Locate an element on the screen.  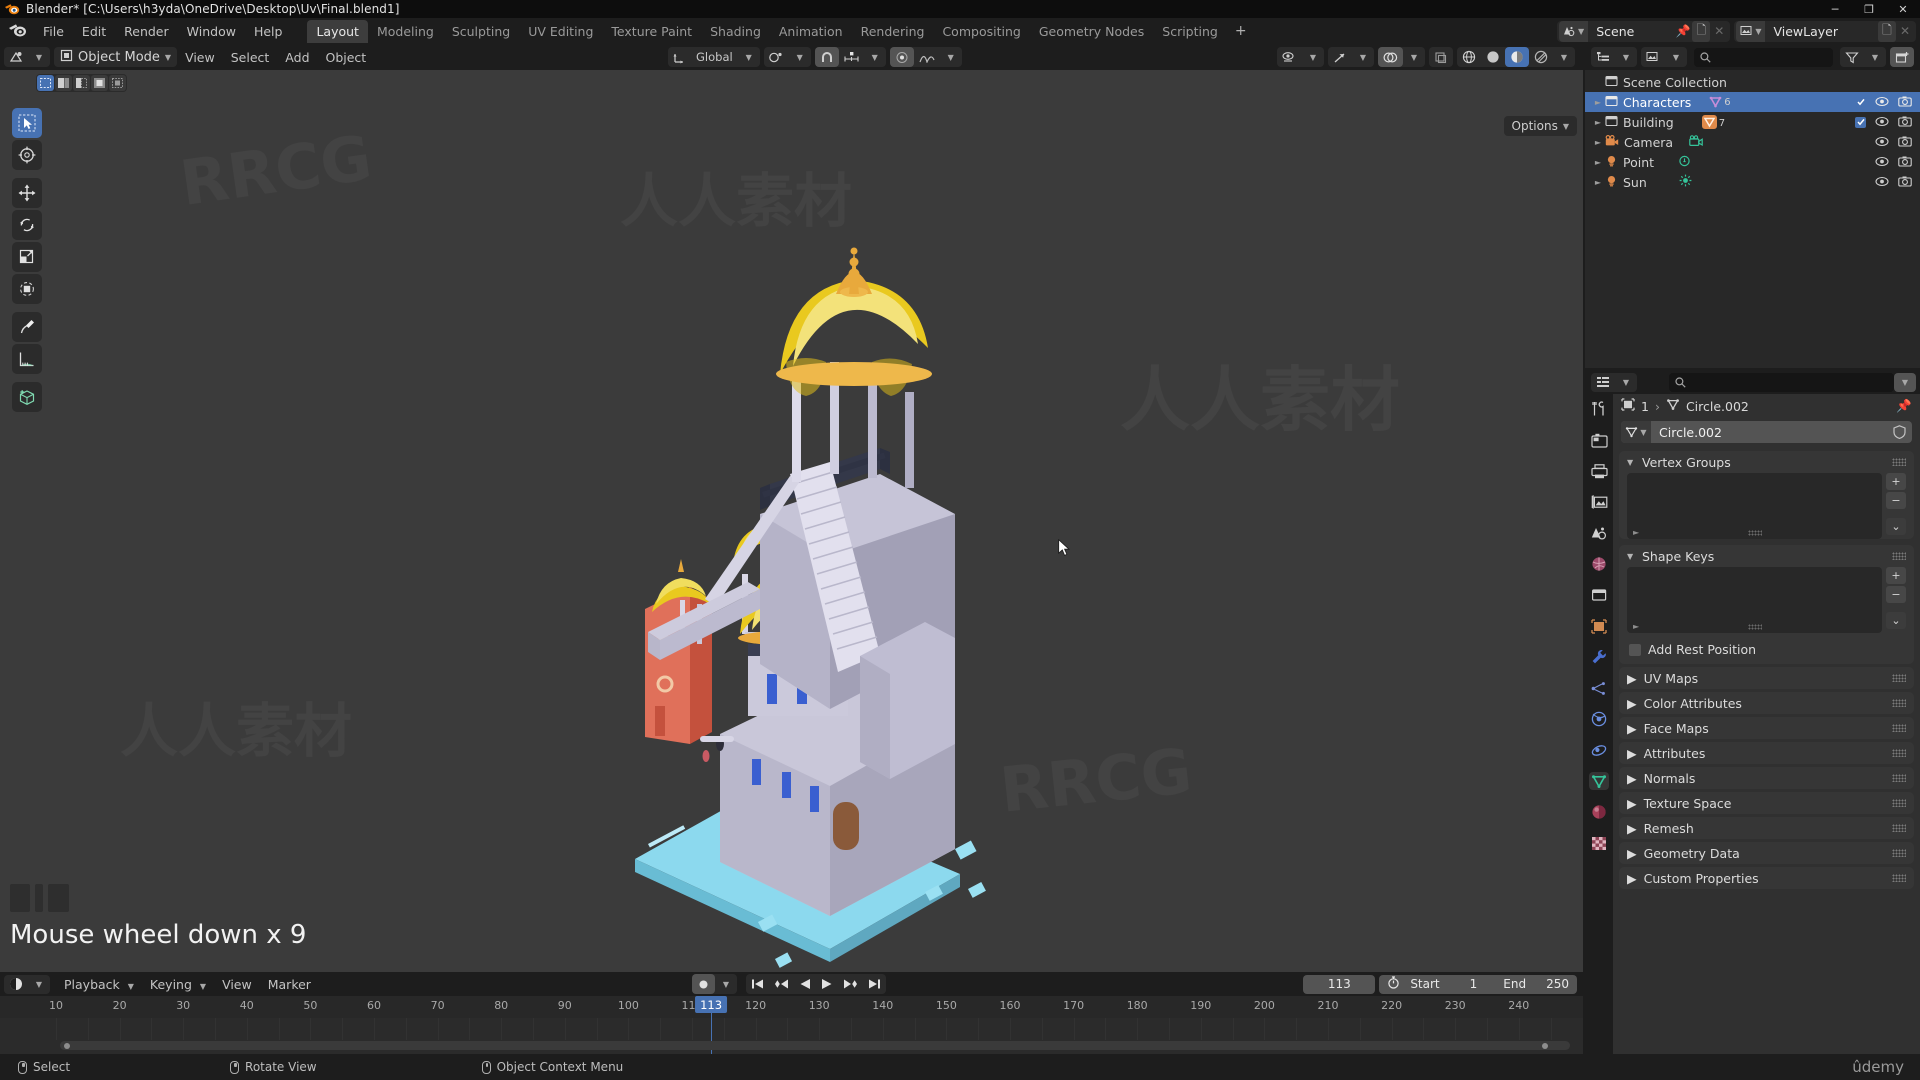
pivot-icon is located at coordinates (776, 57).